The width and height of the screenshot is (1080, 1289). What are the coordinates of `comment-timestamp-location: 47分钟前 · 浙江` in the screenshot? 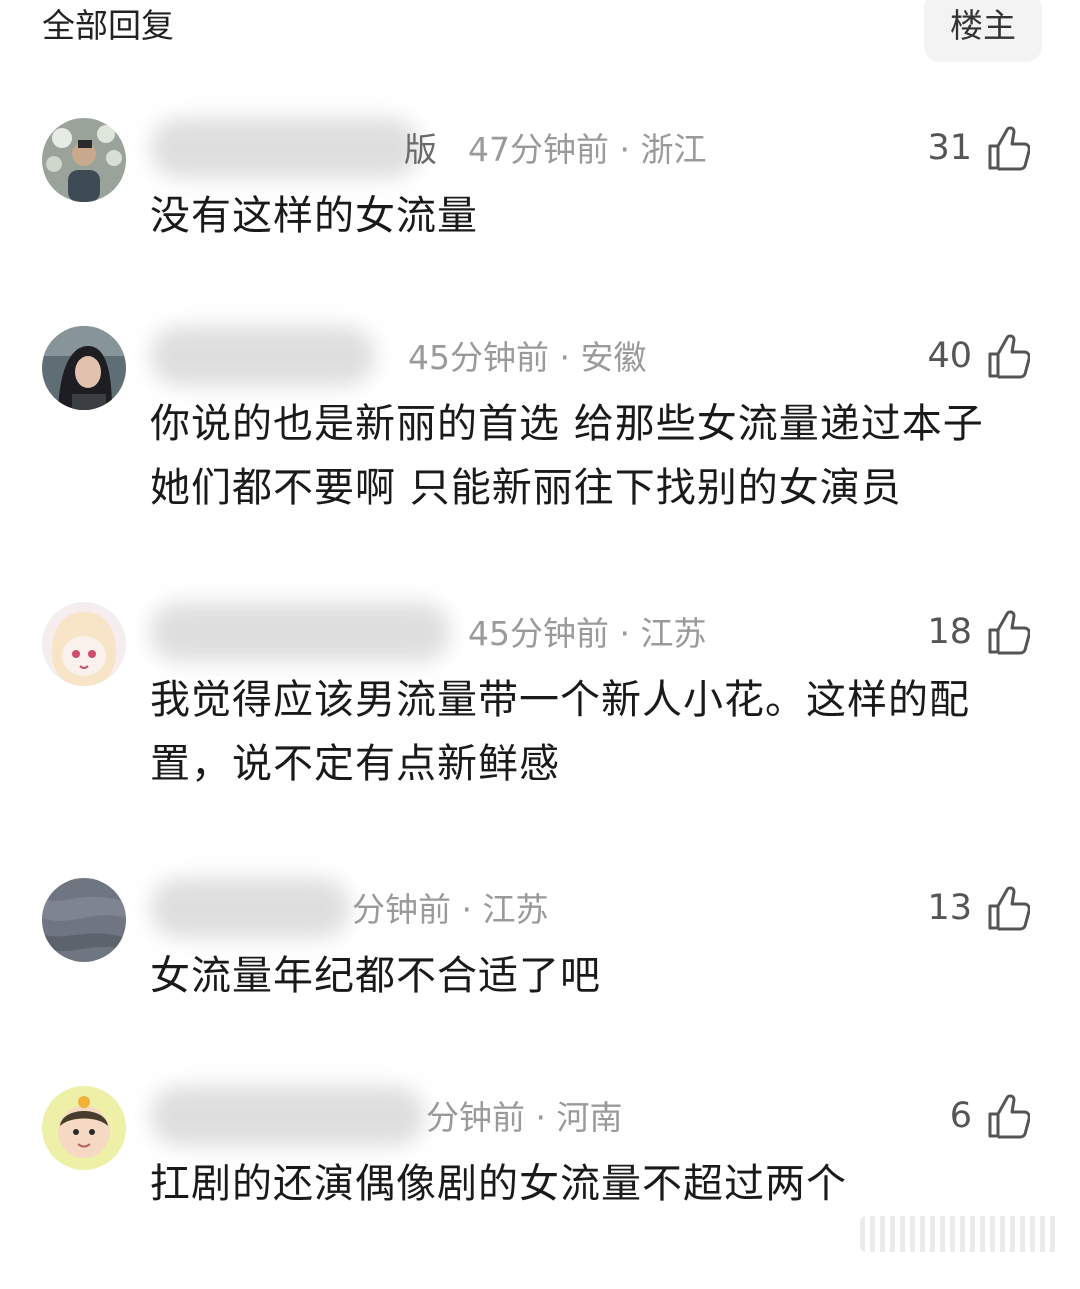 It's located at (587, 149).